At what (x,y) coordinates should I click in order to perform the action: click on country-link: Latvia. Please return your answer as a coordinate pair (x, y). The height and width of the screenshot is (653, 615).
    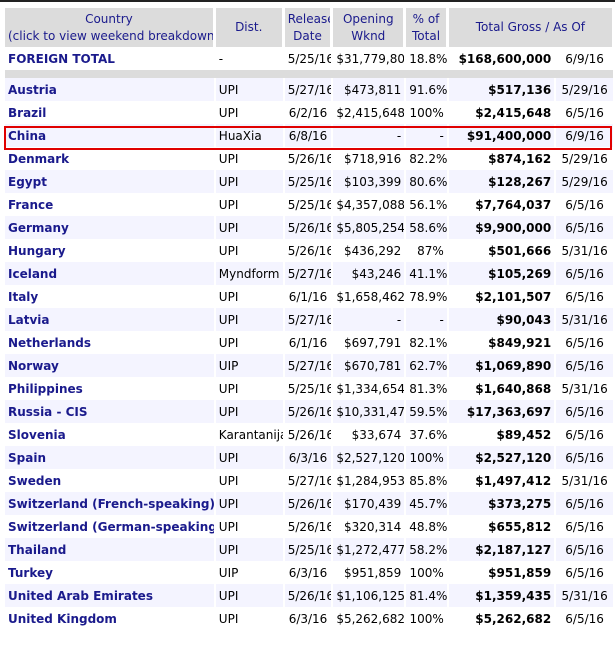
    Looking at the image, I should click on (29, 320).